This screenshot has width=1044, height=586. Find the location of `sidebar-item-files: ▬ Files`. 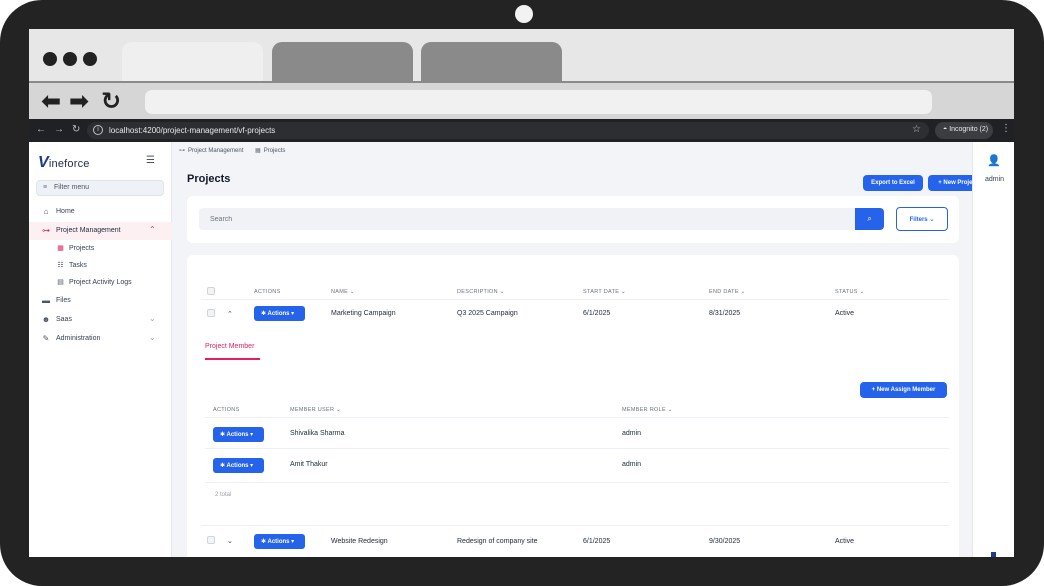

sidebar-item-files: ▬ Files is located at coordinates (100, 301).